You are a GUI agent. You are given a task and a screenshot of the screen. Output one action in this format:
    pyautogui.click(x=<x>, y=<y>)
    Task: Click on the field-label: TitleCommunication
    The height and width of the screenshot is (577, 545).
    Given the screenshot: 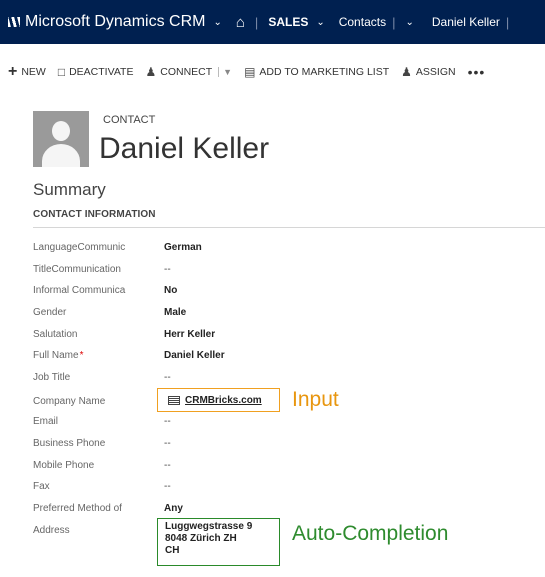 What is the action you would take?
    pyautogui.click(x=77, y=269)
    